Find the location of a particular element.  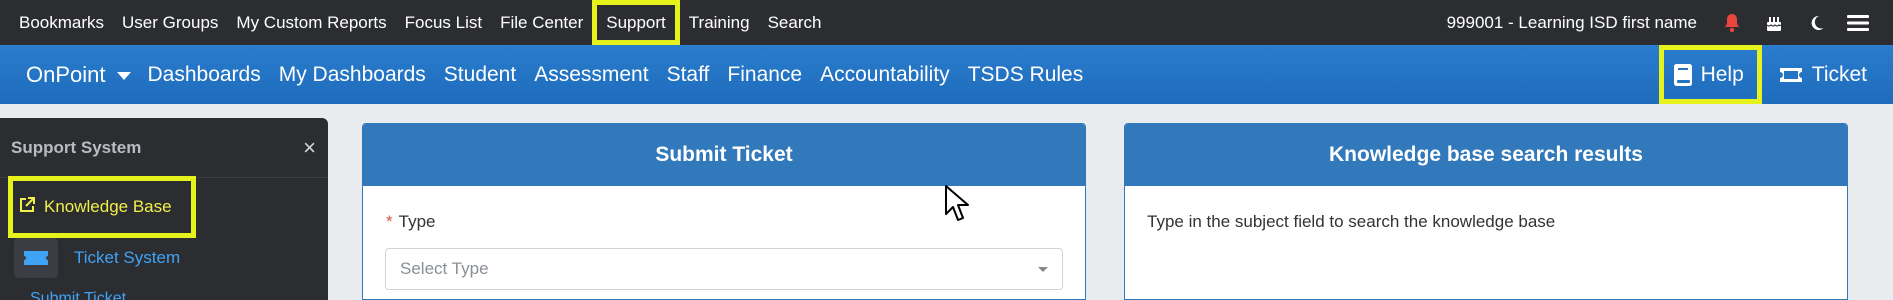

nav-finance: Finance is located at coordinates (764, 75).